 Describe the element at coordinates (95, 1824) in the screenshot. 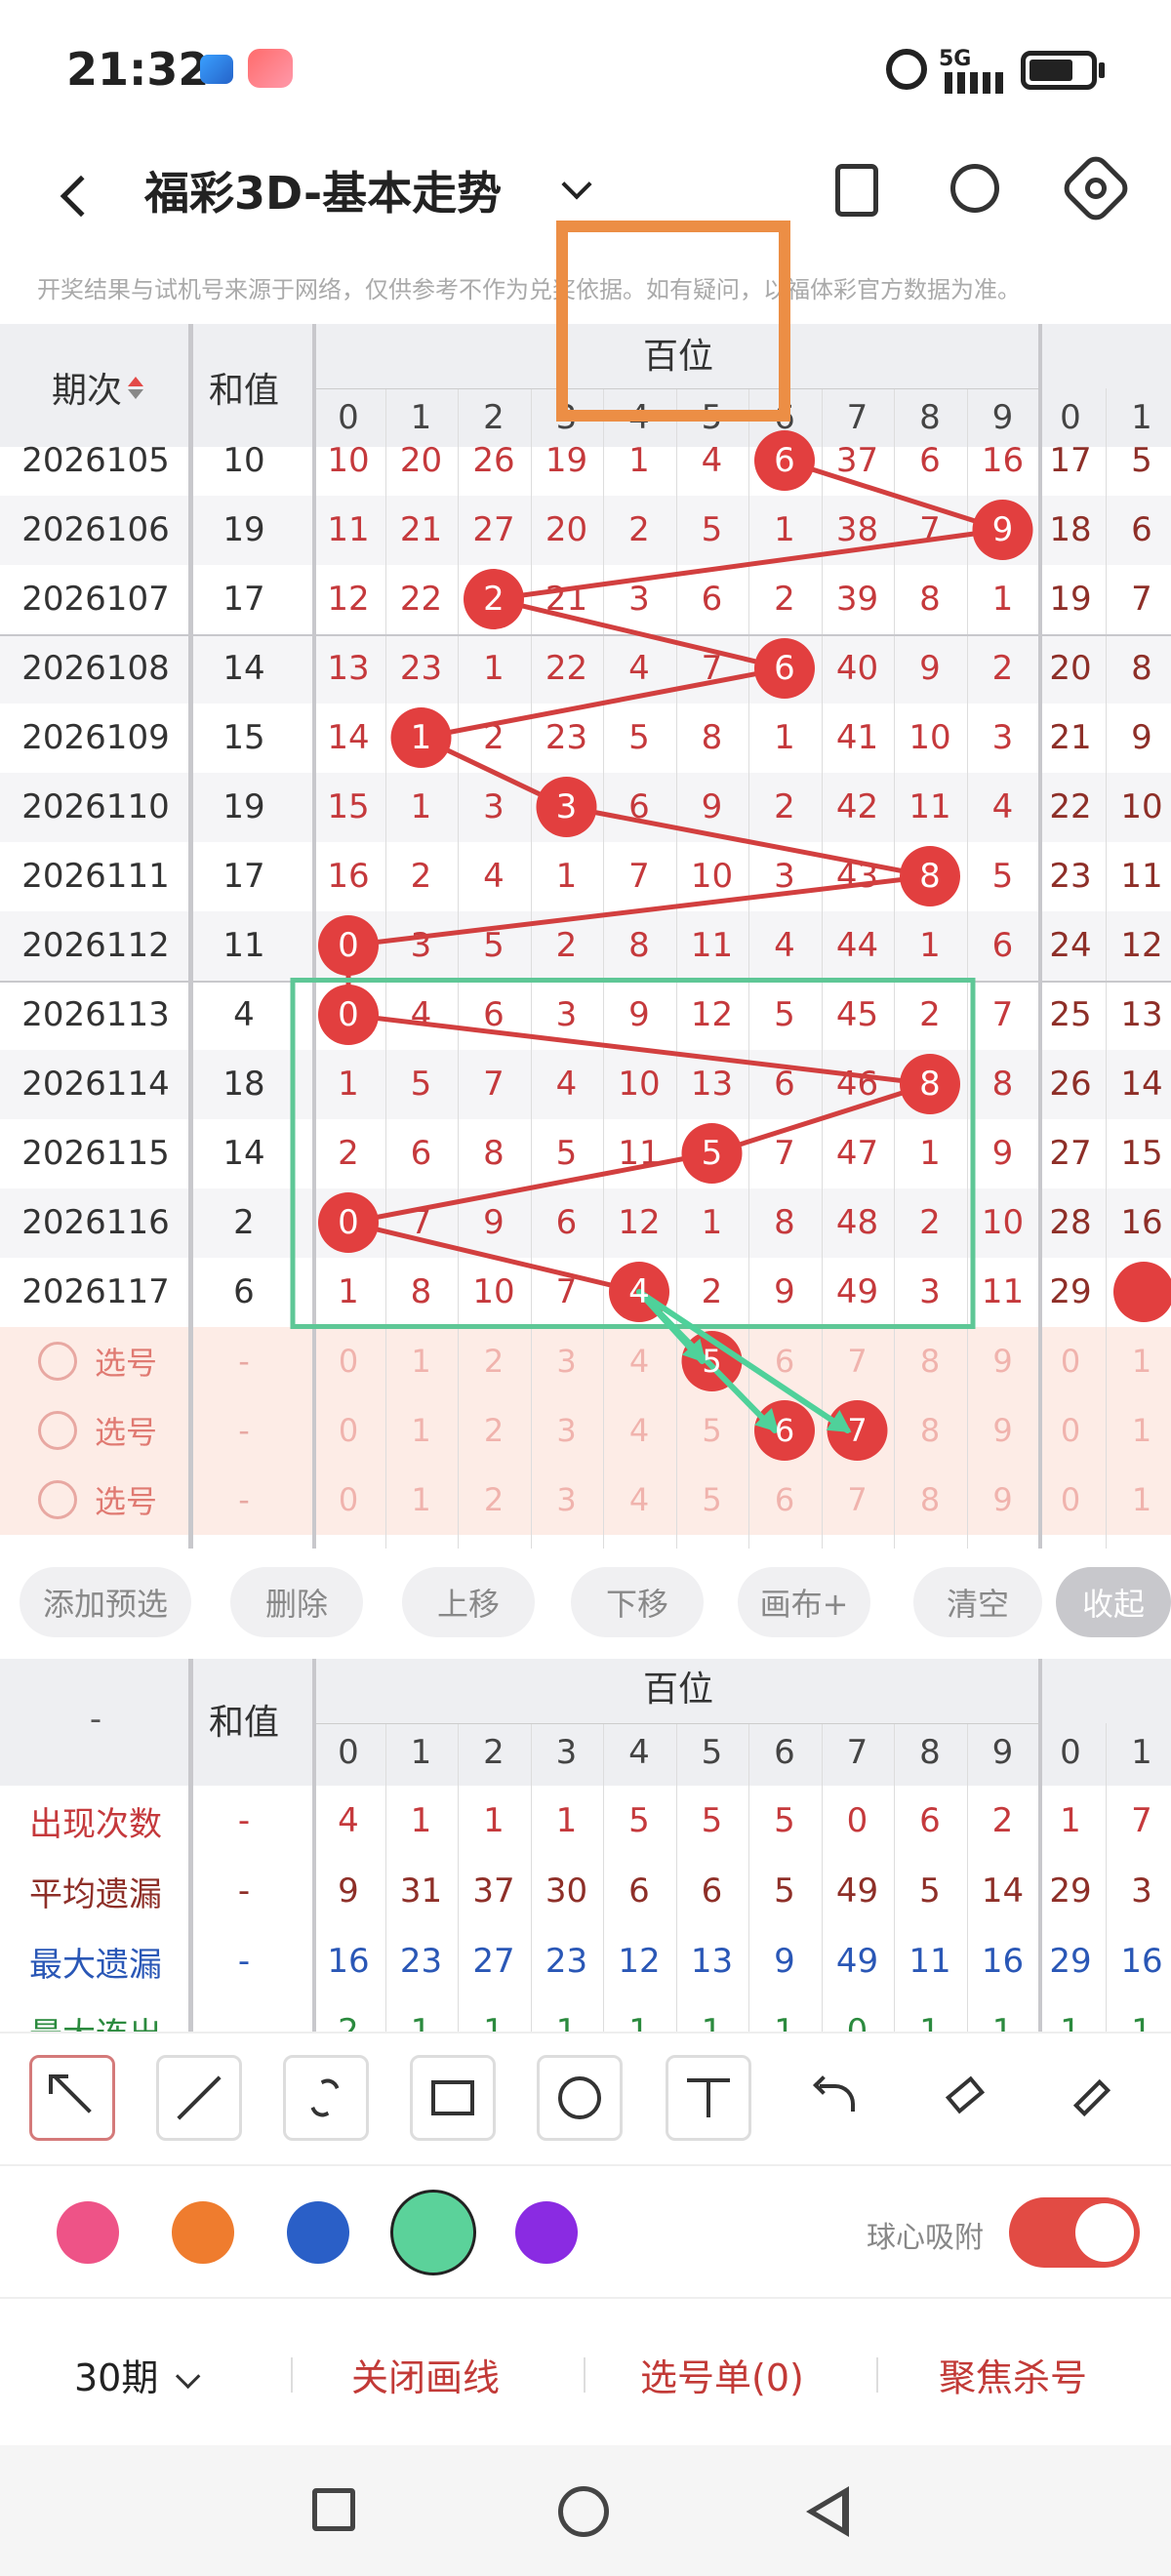

I see `stats-row-label: 出现次数` at that location.